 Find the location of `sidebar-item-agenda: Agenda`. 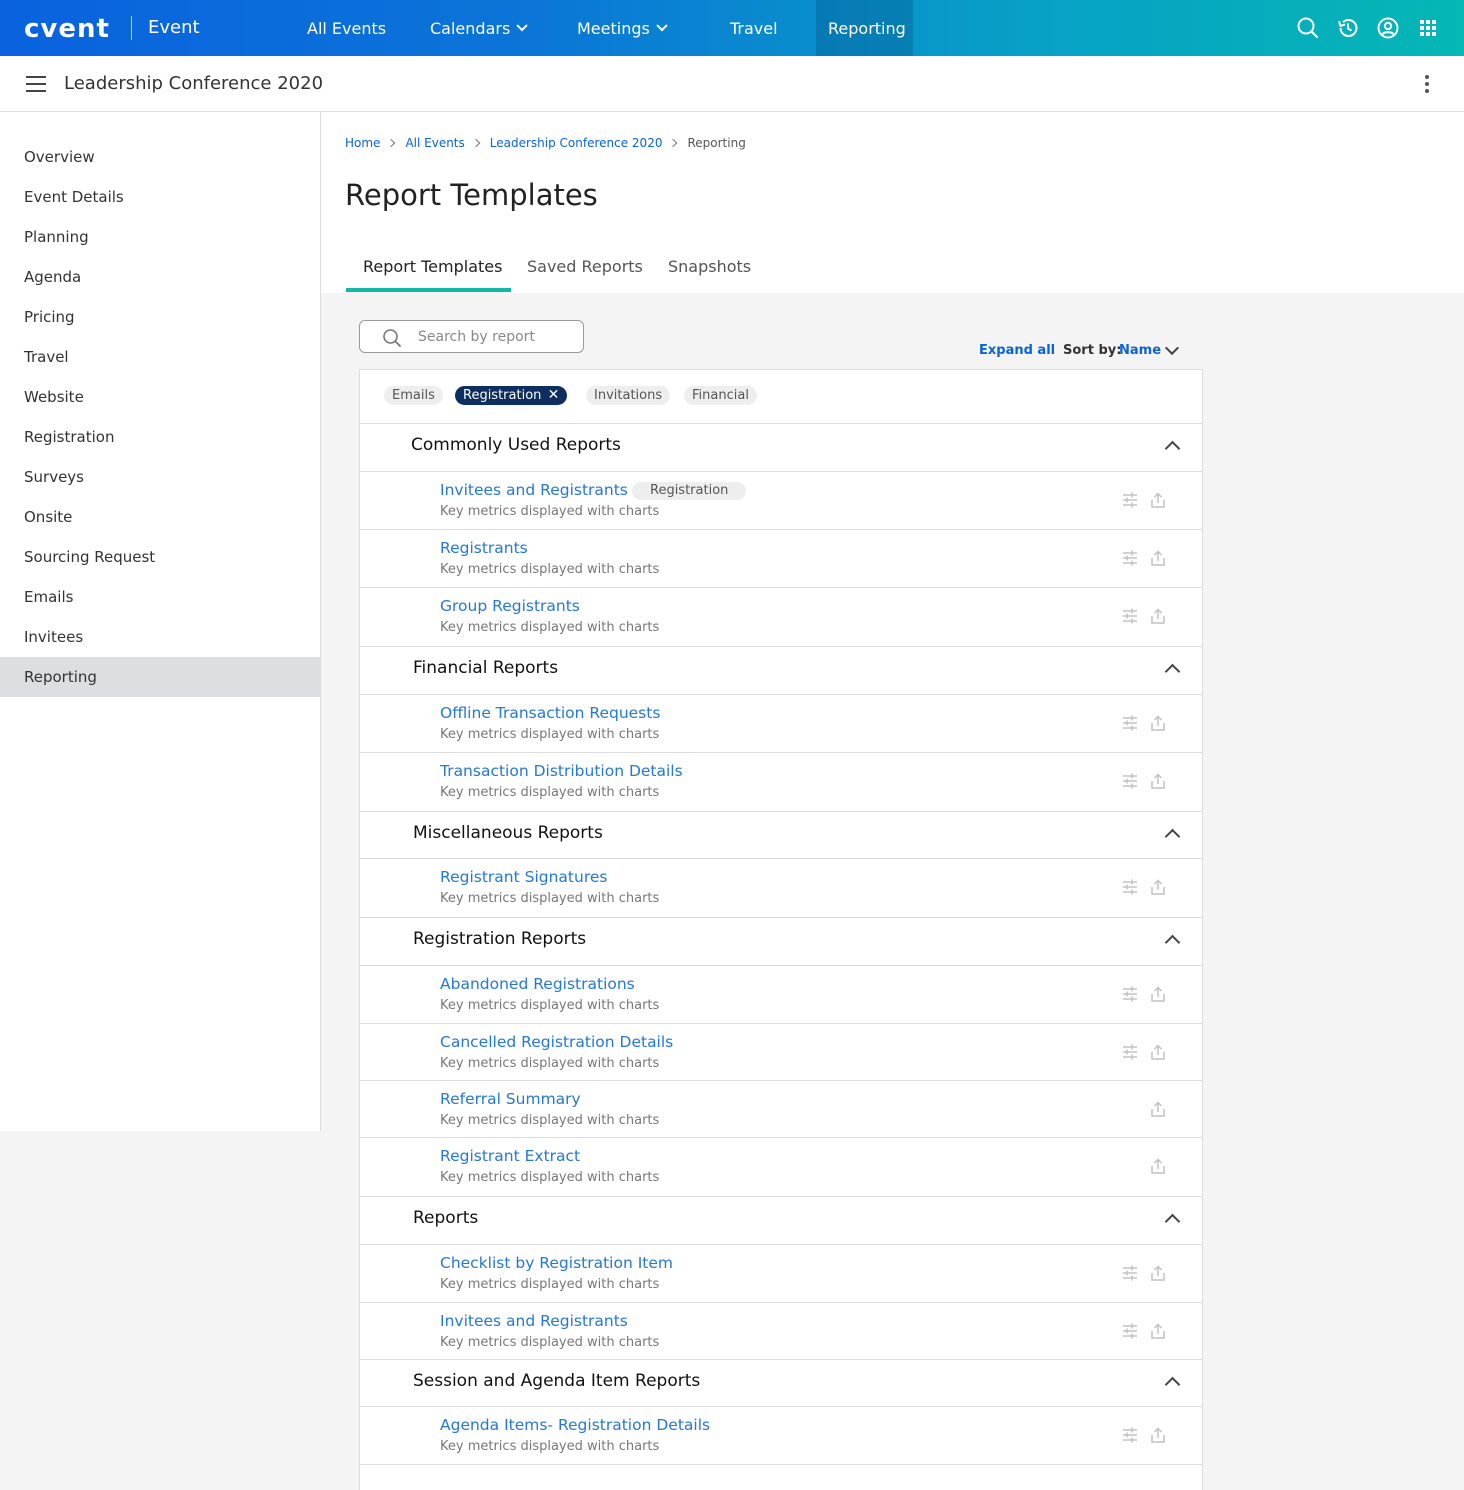

sidebar-item-agenda: Agenda is located at coordinates (160, 277).